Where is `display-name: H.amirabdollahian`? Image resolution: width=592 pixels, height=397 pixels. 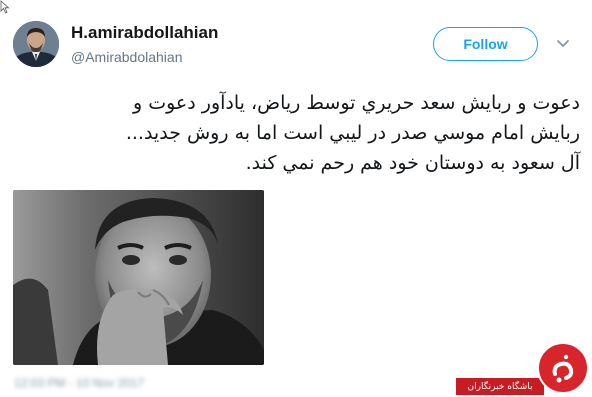 display-name: H.amirabdollahian is located at coordinates (144, 33).